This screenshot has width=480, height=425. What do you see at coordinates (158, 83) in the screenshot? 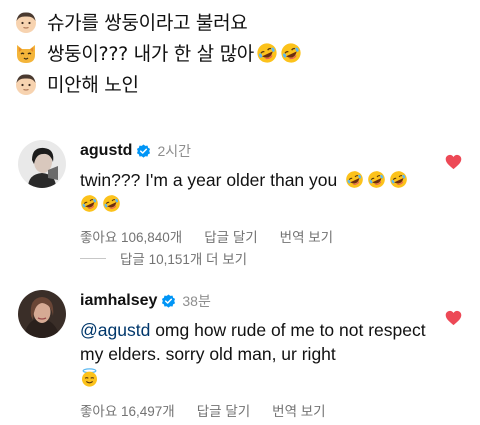
I see `caption-line: 미안해 노인` at bounding box center [158, 83].